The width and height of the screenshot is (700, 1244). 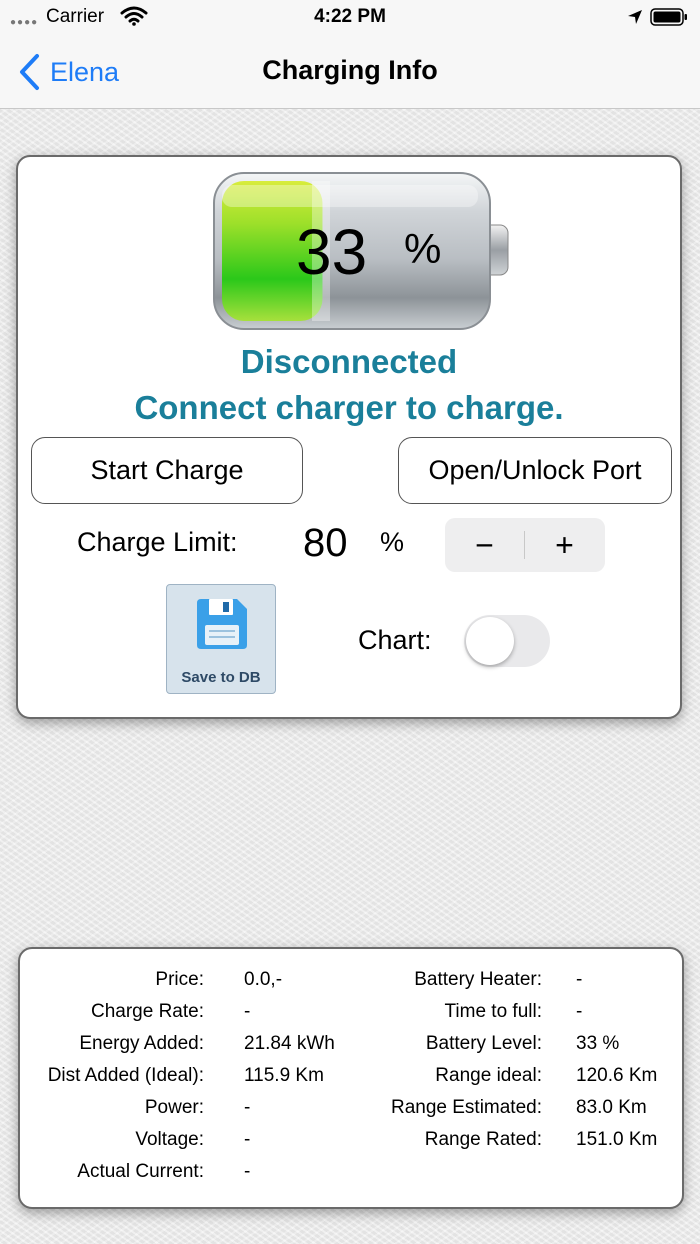 I want to click on range-rated-value: 151.0 Km, so click(x=617, y=1139).